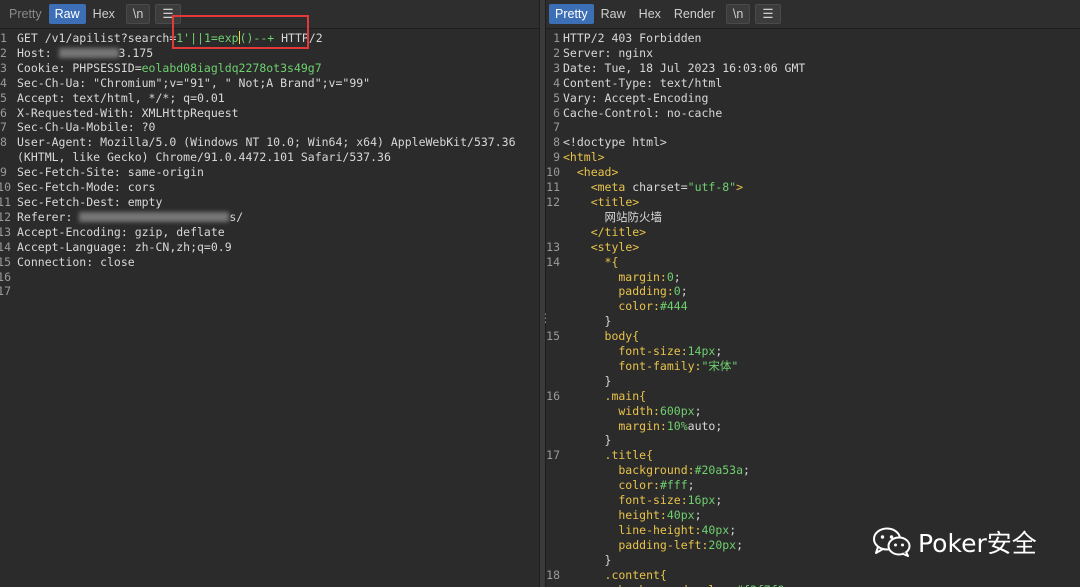 The height and width of the screenshot is (587, 1080). I want to click on line-content: Accept-Encoding: gzip, deflate, so click(121, 232).